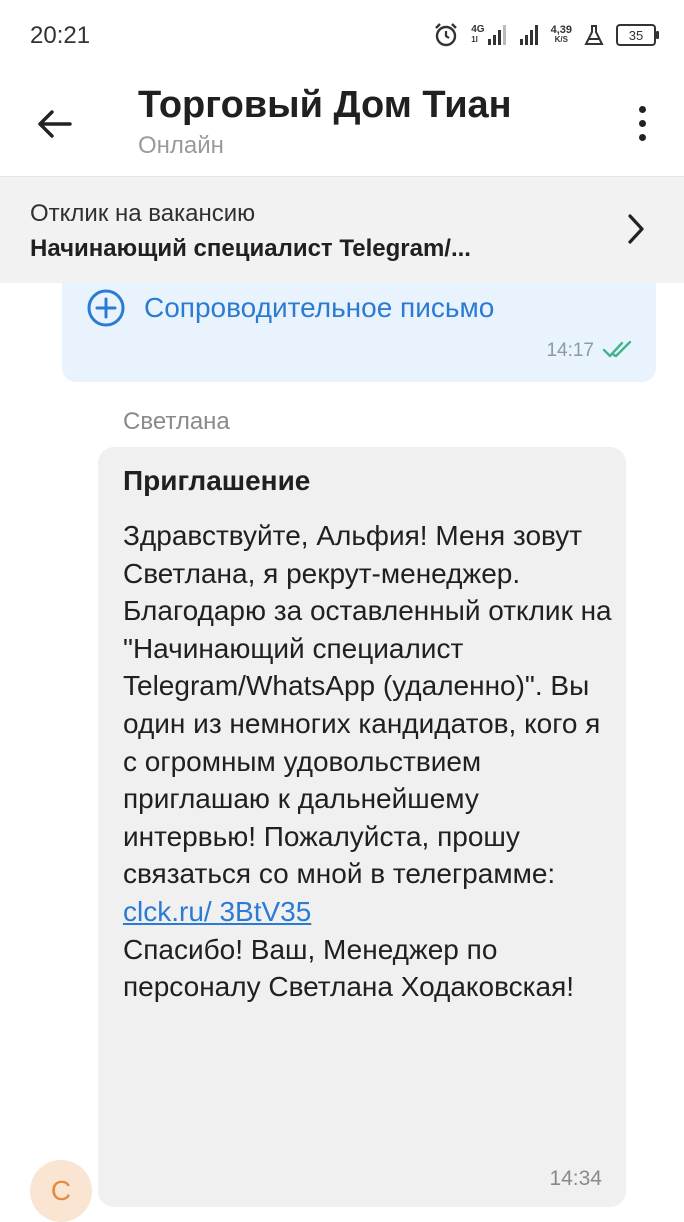 Image resolution: width=684 pixels, height=1222 pixels. Describe the element at coordinates (617, 349) in the screenshot. I see `double-check-icon` at that location.